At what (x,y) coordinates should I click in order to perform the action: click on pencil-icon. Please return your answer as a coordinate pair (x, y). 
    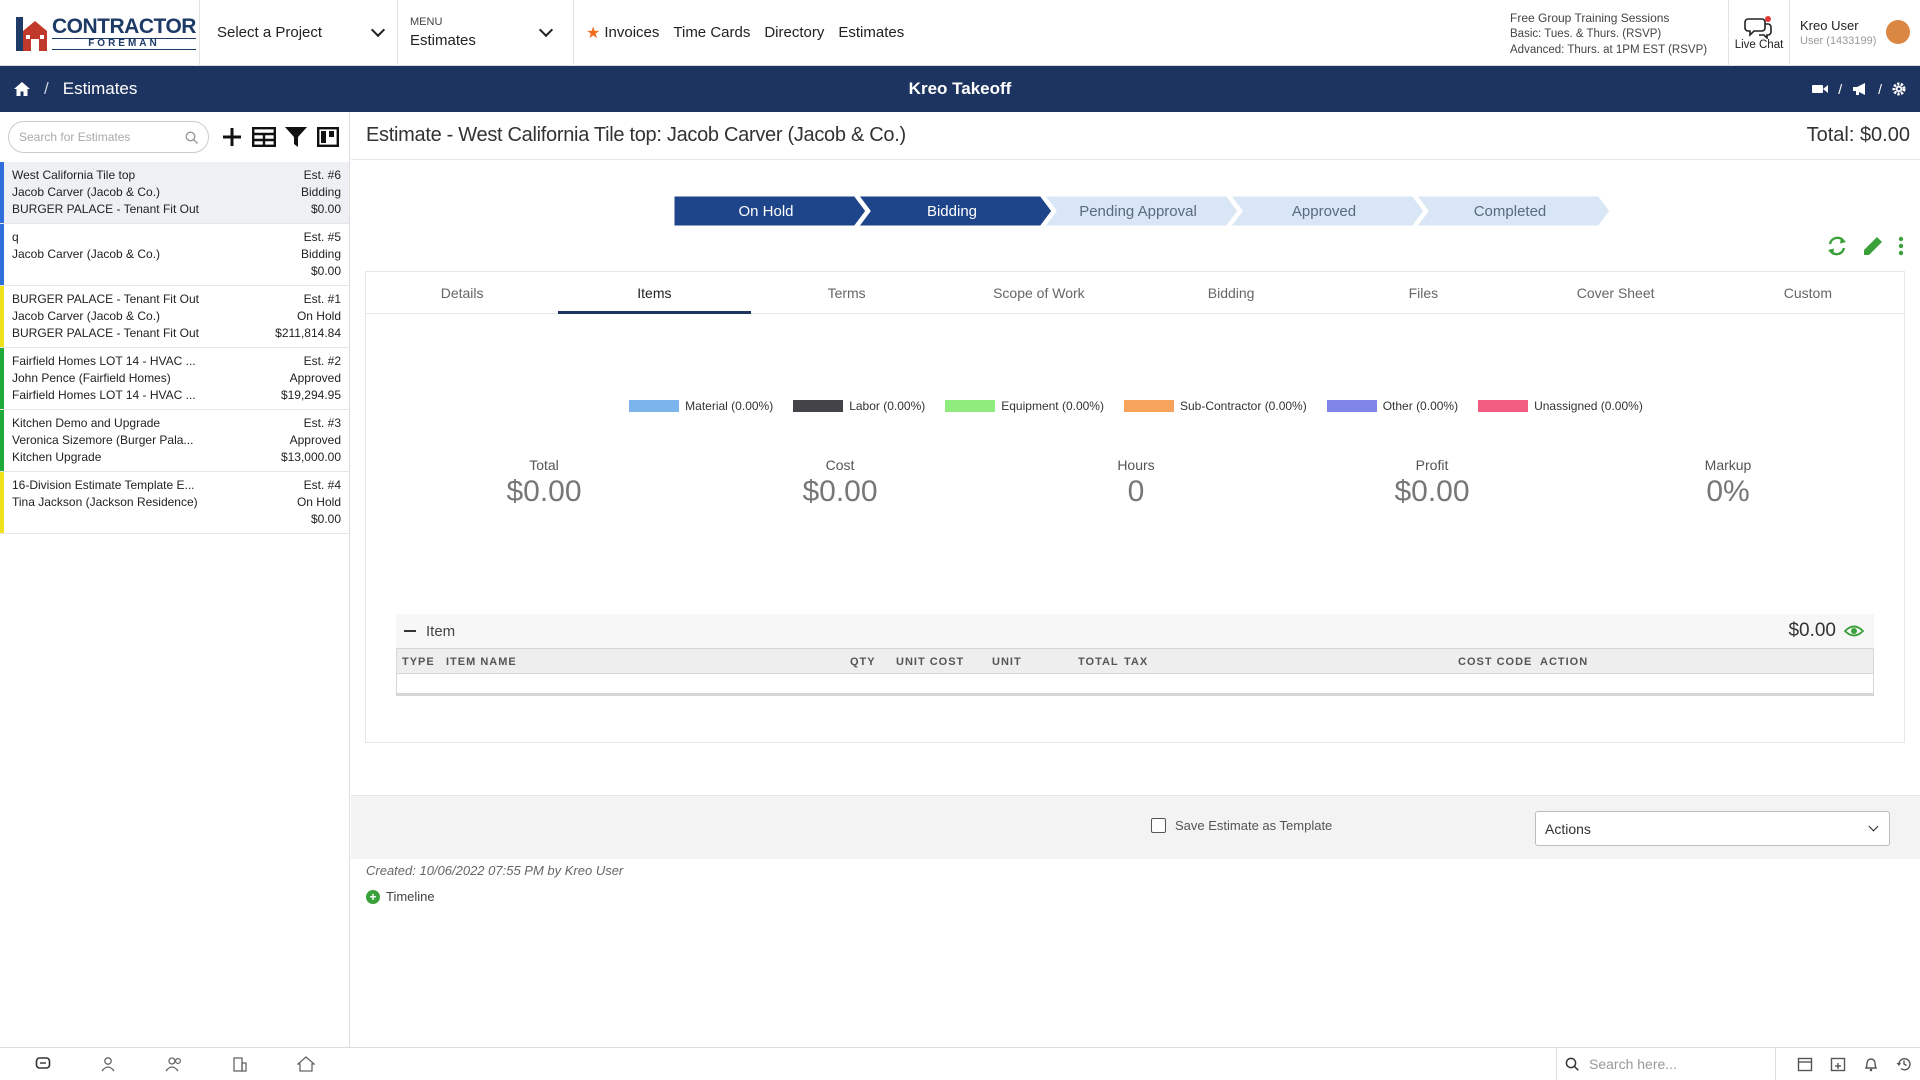
    Looking at the image, I should click on (1873, 246).